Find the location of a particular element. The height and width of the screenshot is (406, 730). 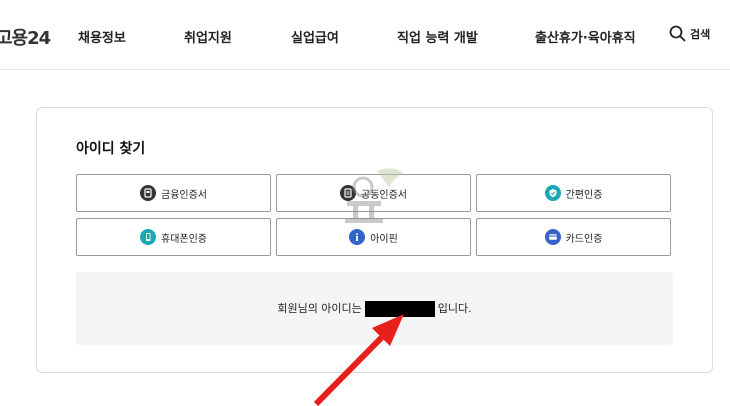

phone-icon is located at coordinates (148, 237).